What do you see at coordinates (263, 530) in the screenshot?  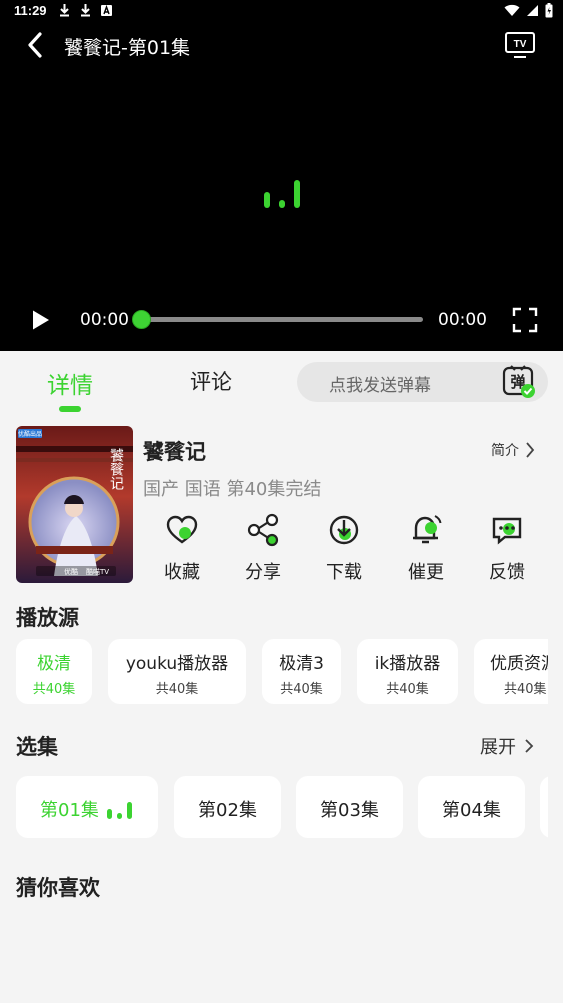 I see `share-icon` at bounding box center [263, 530].